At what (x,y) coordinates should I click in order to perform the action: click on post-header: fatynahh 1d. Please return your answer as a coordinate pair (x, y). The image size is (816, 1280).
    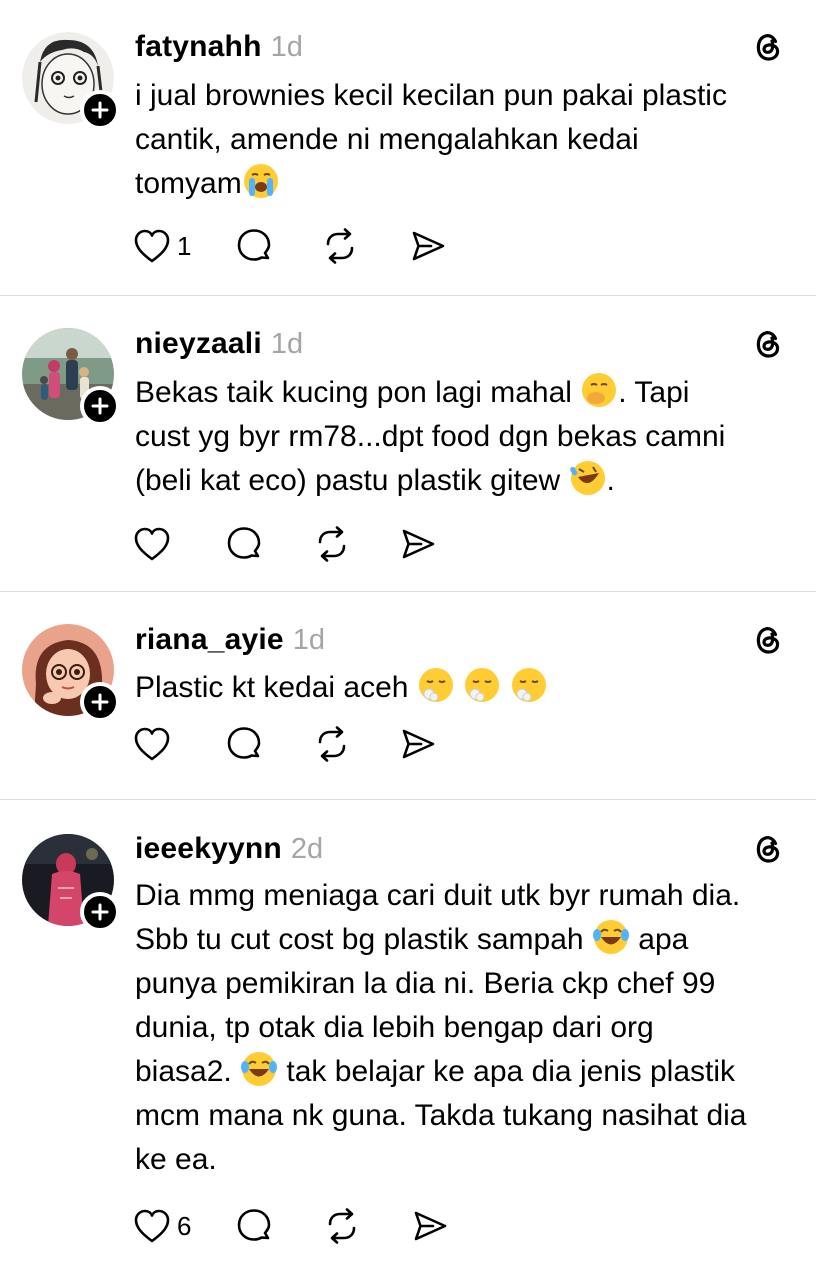
    Looking at the image, I should click on (465, 47).